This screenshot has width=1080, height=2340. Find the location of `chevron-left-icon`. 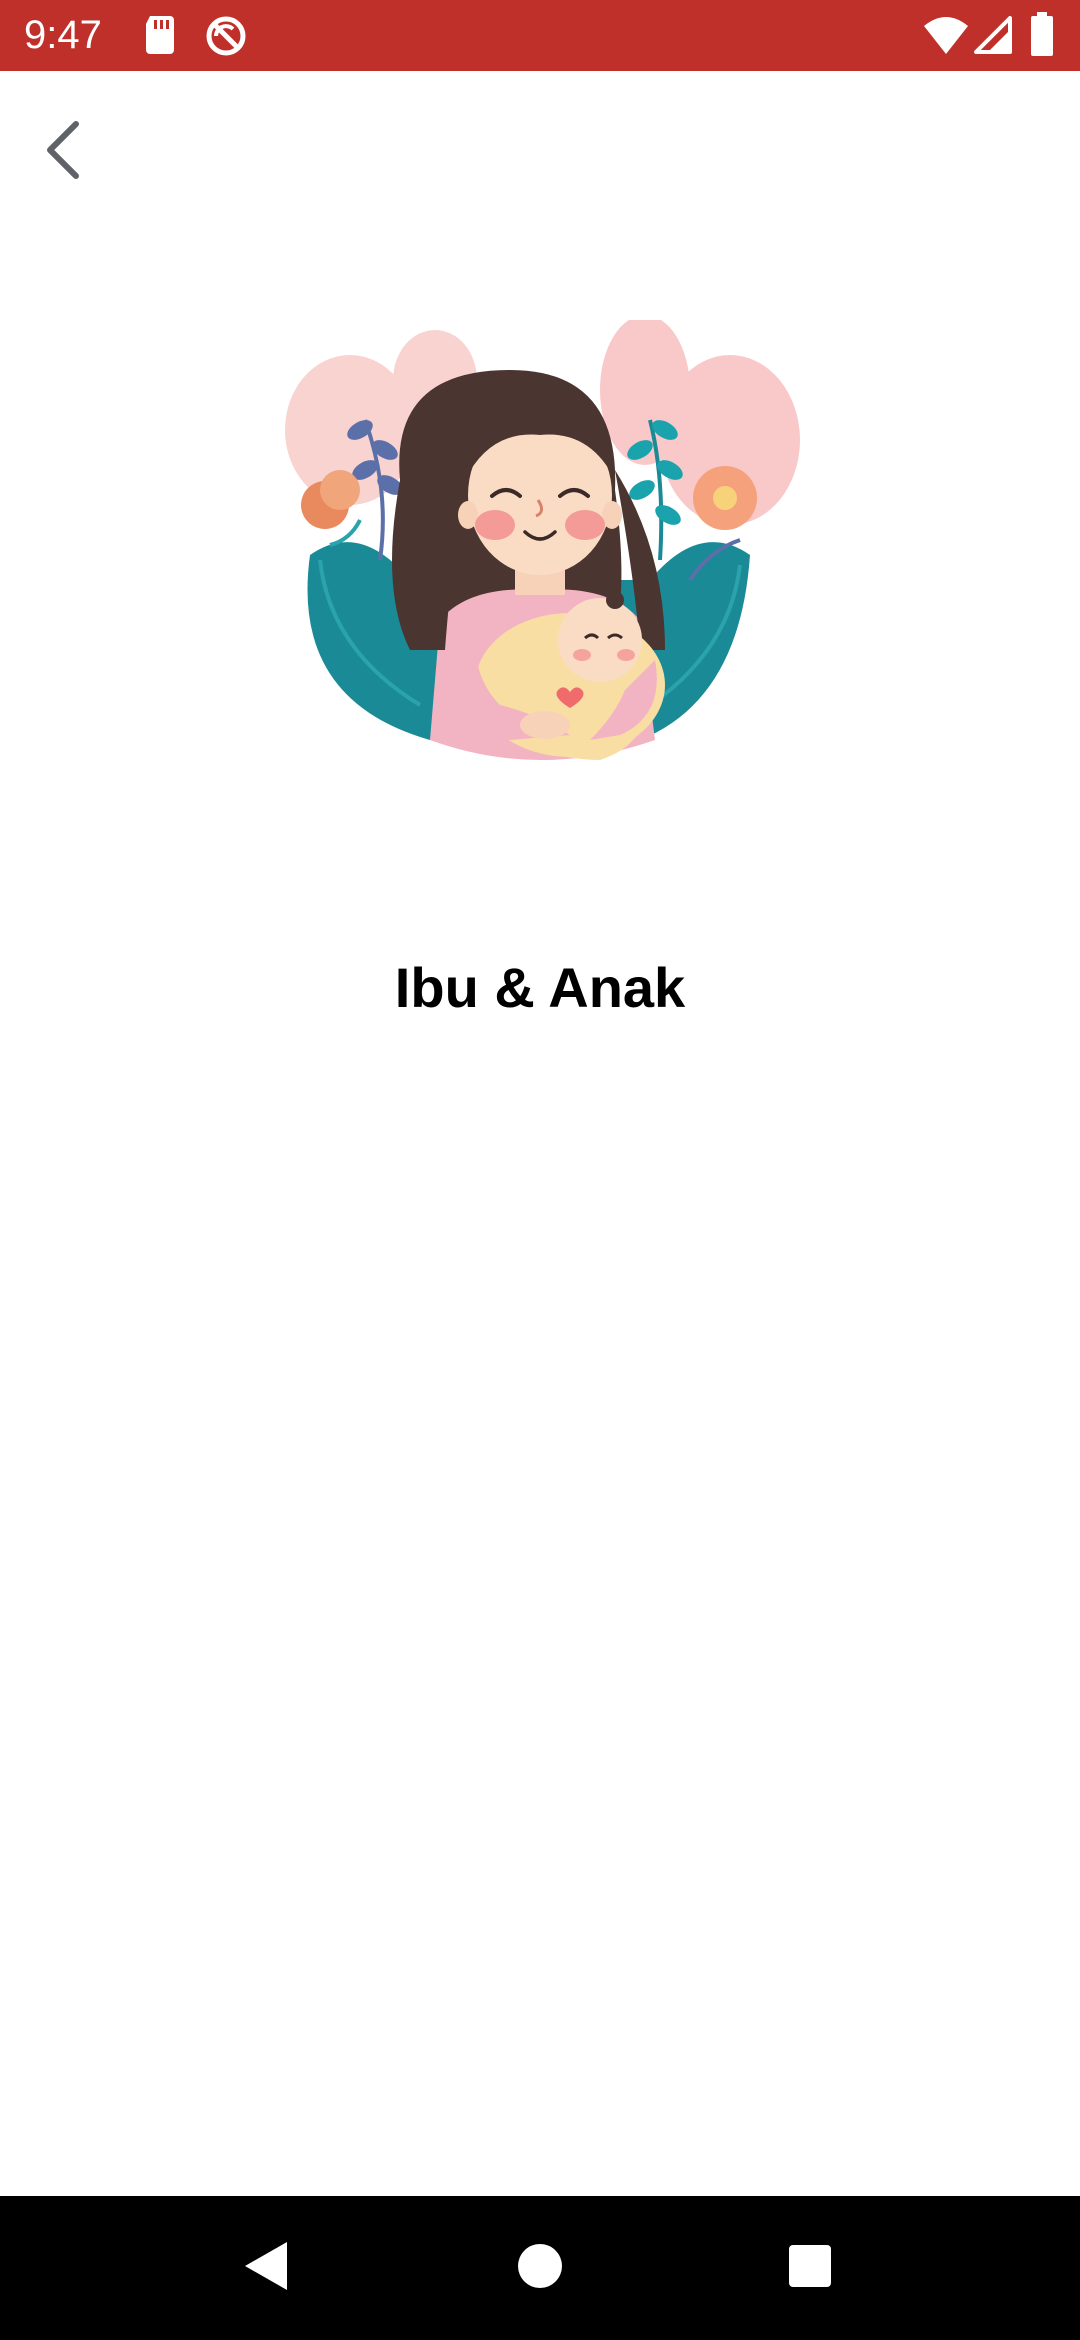

chevron-left-icon is located at coordinates (62, 152).